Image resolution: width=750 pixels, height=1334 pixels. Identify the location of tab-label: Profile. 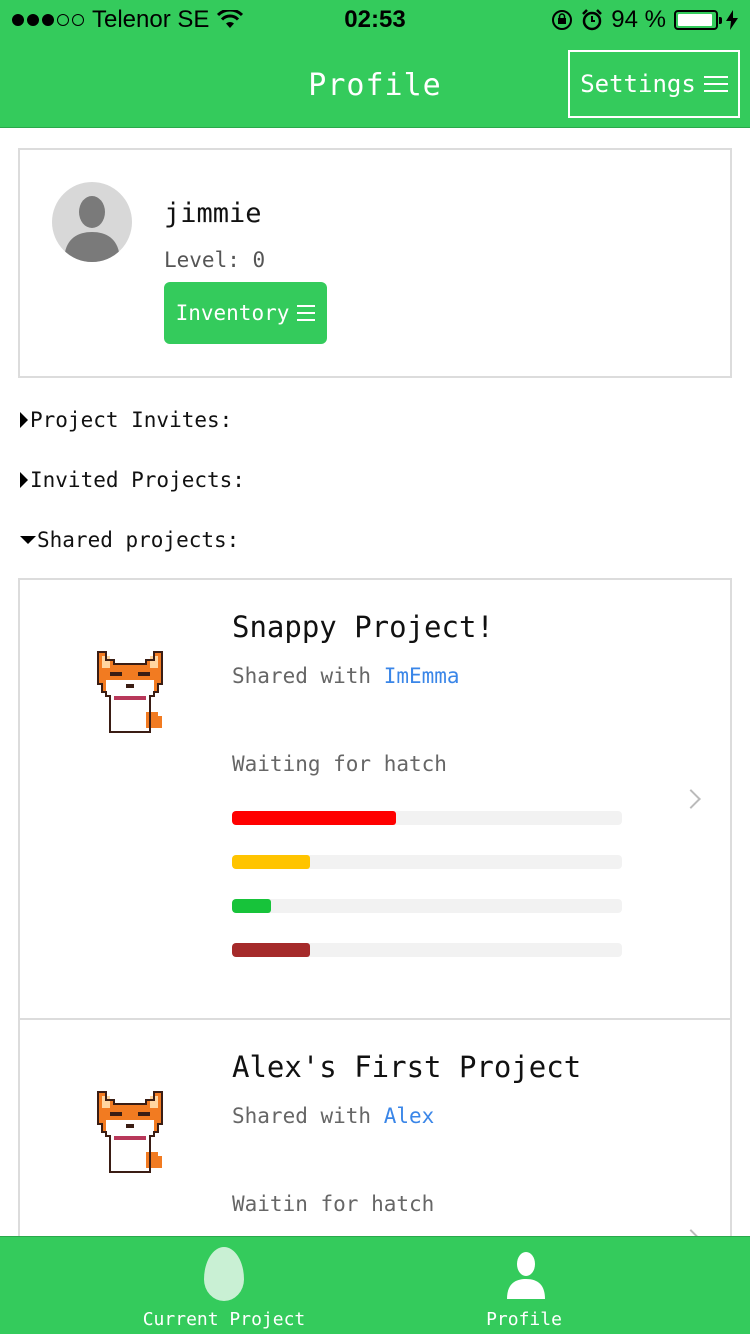
(524, 1319).